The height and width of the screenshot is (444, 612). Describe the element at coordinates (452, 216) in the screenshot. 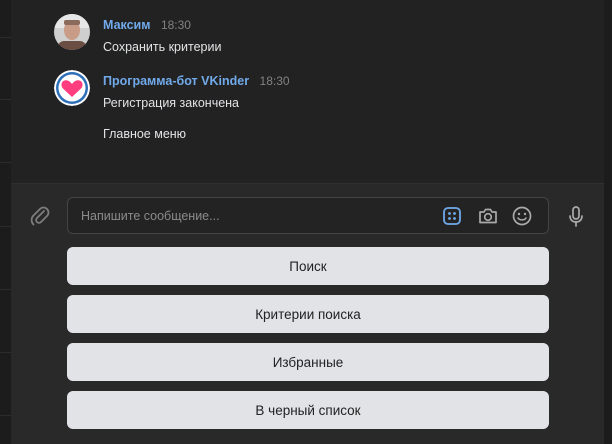

I see `bot-keyboard-icon` at that location.